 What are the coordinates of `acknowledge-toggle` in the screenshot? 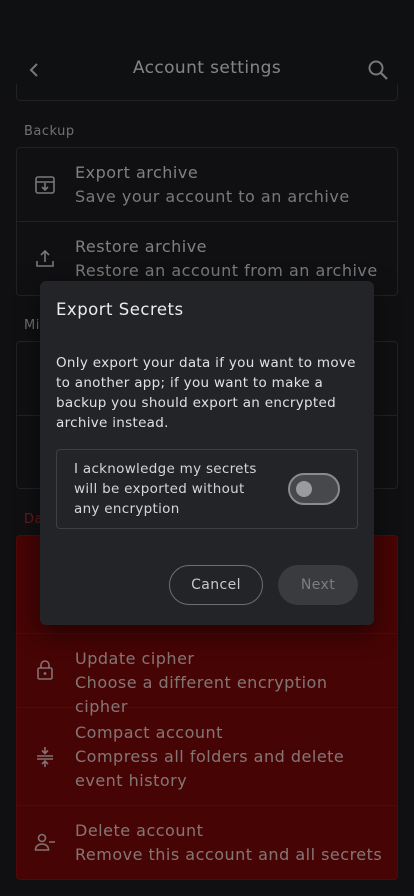 It's located at (314, 489).